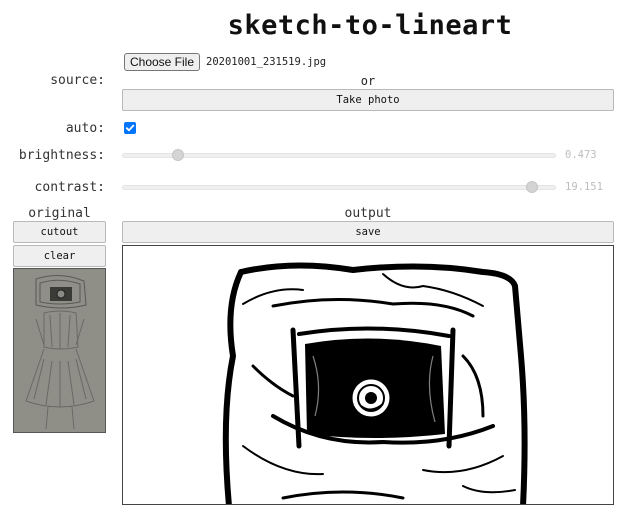 Image resolution: width=630 pixels, height=505 pixels. What do you see at coordinates (370, 25) in the screenshot?
I see `page-title: sketch-to-lineart` at bounding box center [370, 25].